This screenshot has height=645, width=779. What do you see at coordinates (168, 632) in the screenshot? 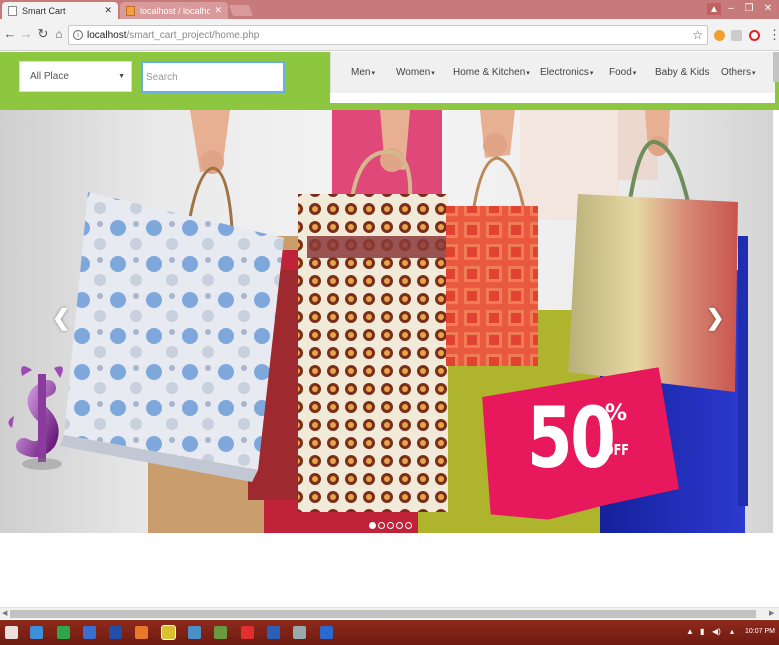
I see `chrome-icon` at bounding box center [168, 632].